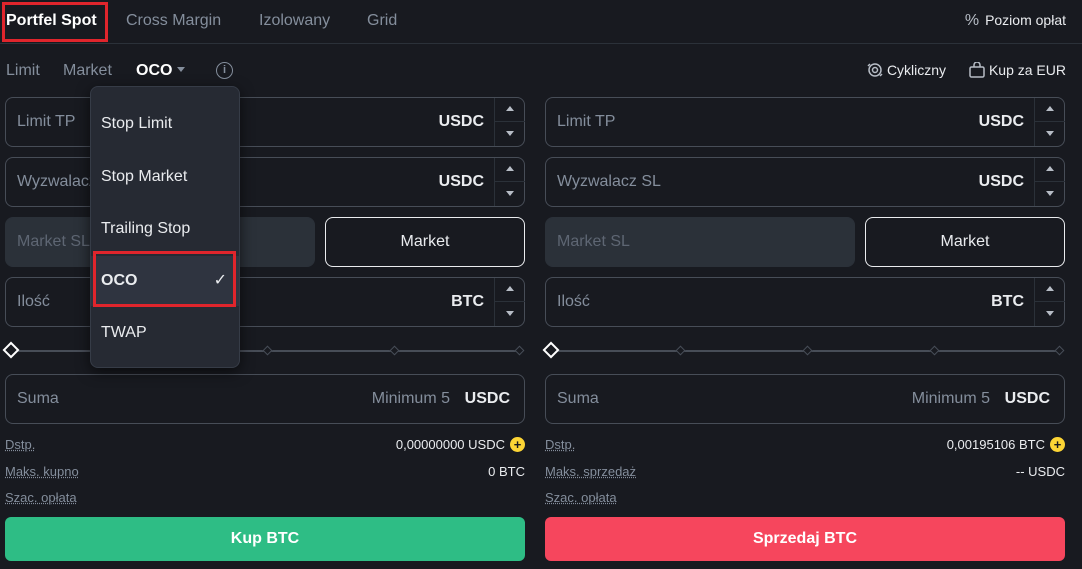 Image resolution: width=1082 pixels, height=569 pixels. What do you see at coordinates (425, 242) in the screenshot?
I see `buy-market-sl-button: Market` at bounding box center [425, 242].